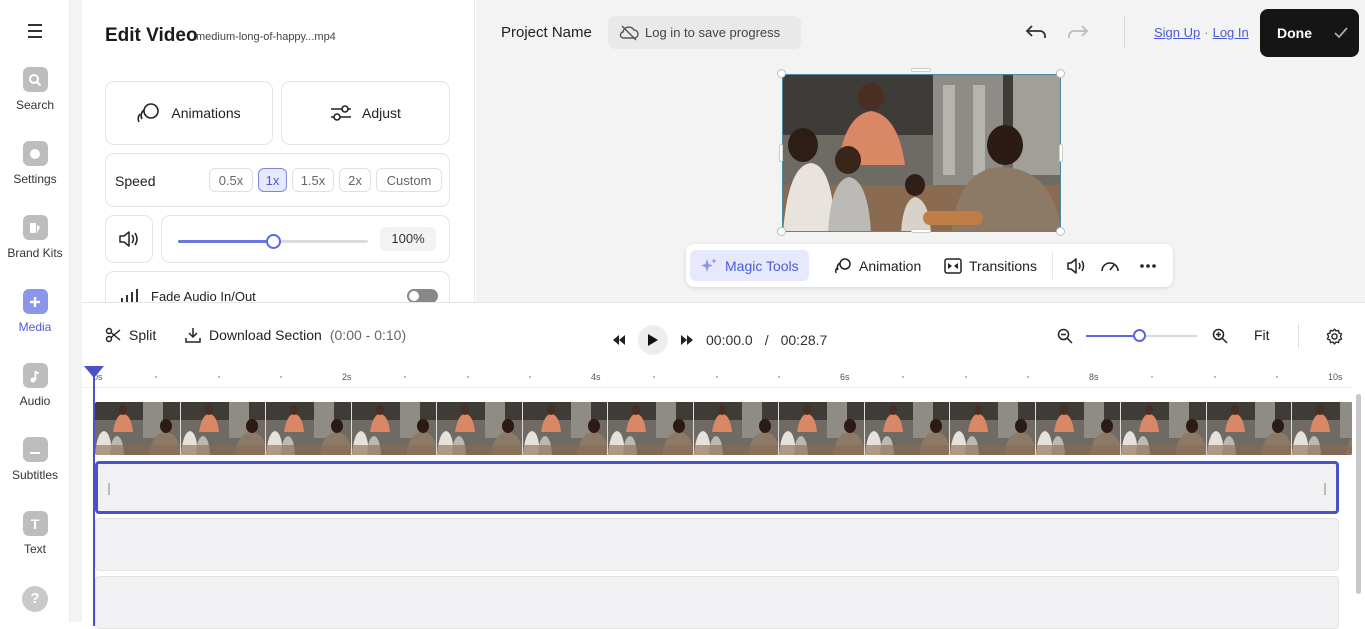  What do you see at coordinates (35, 599) in the screenshot?
I see `help-icon: ?` at bounding box center [35, 599].